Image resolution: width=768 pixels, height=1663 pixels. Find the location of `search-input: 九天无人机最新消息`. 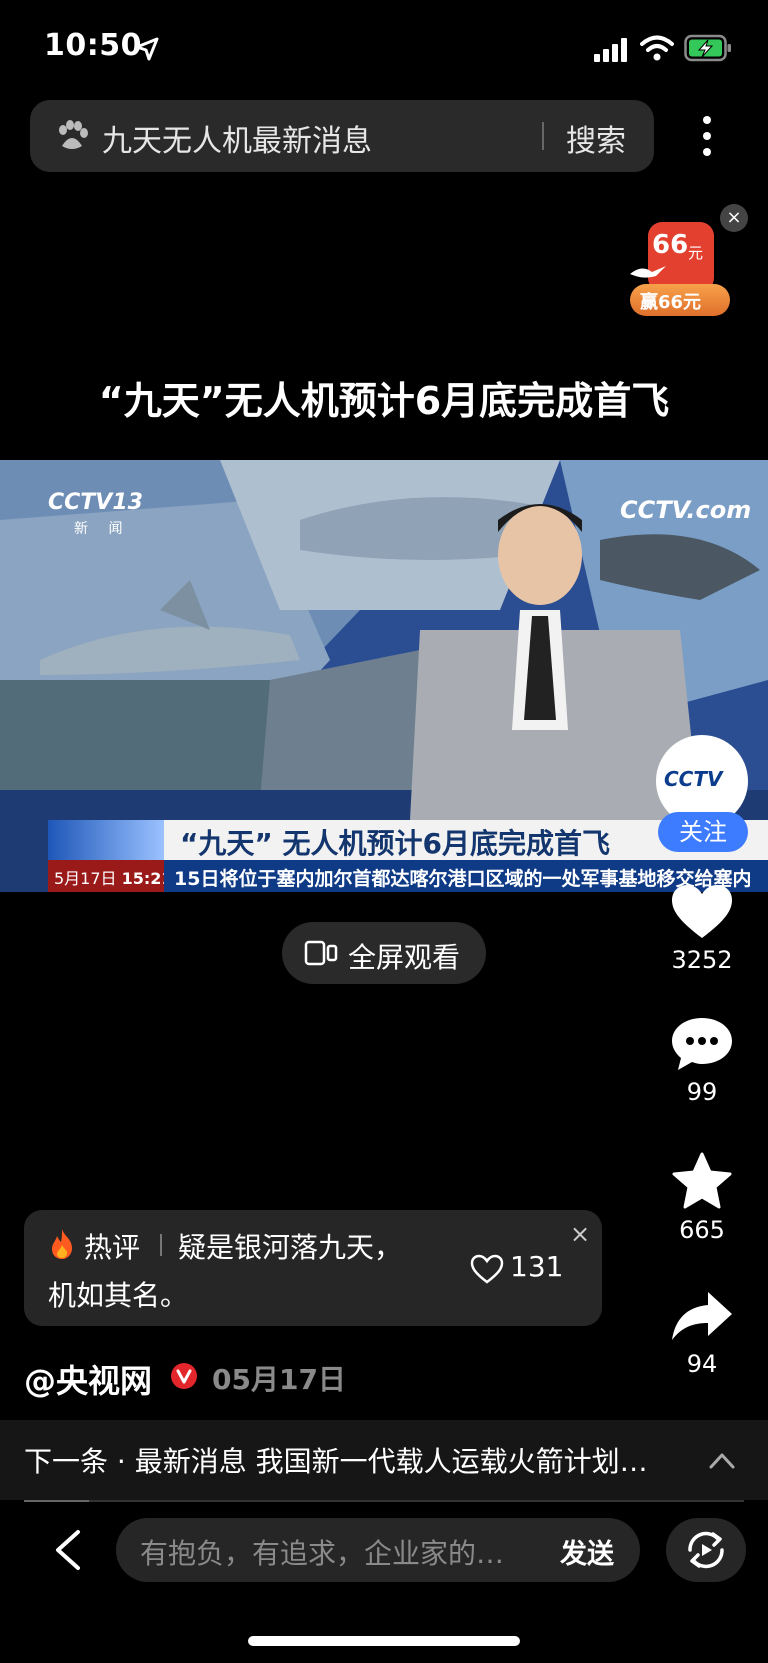

search-input: 九天无人机最新消息 is located at coordinates (237, 138).